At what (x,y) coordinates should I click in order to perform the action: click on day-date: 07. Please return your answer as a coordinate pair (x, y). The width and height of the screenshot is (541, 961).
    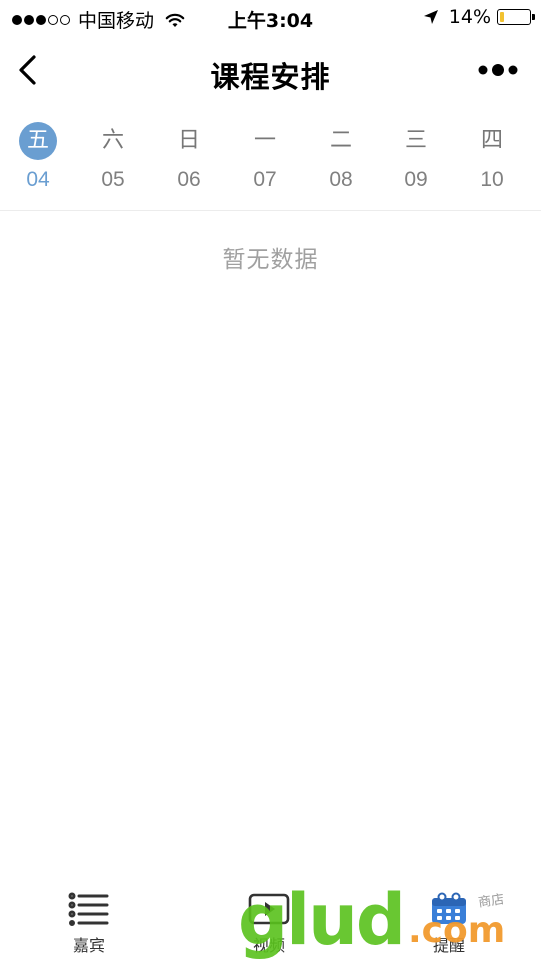
    Looking at the image, I should click on (265, 179).